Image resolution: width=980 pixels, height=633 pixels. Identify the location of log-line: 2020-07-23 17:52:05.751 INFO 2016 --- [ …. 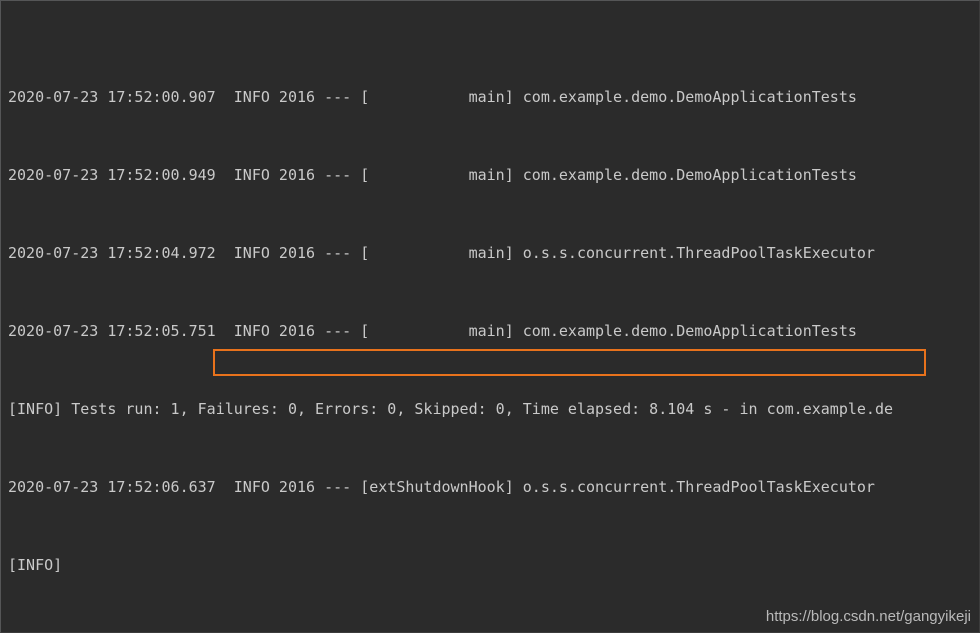
(493, 331).